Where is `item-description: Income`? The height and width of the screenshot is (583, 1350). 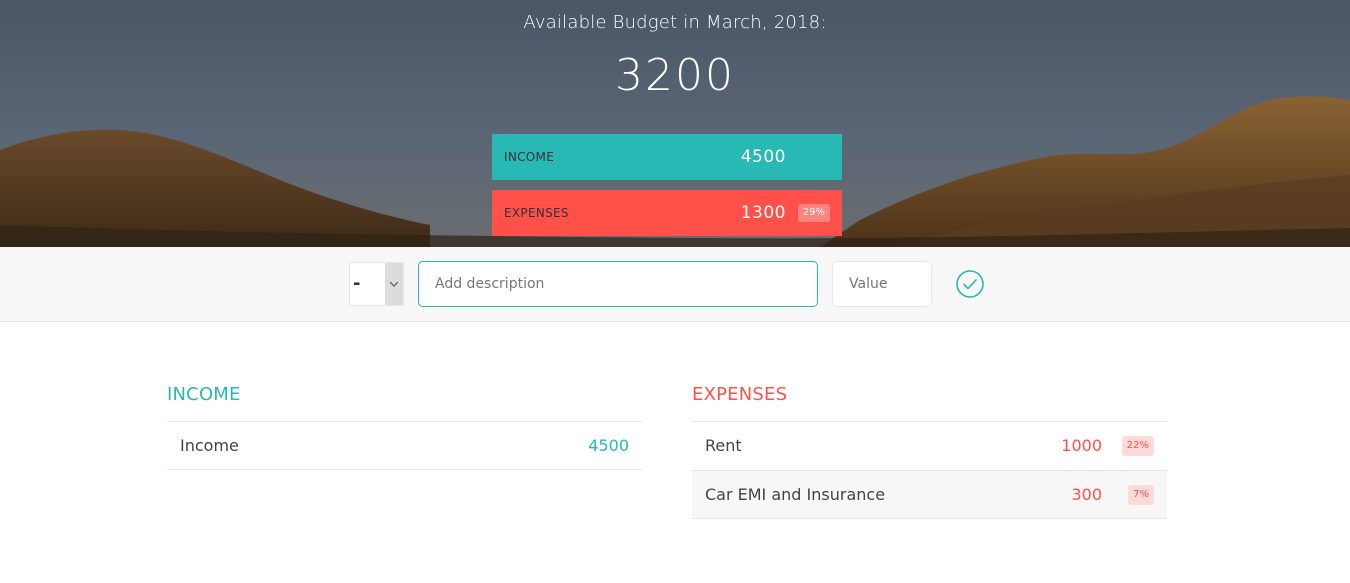
item-description: Income is located at coordinates (209, 445).